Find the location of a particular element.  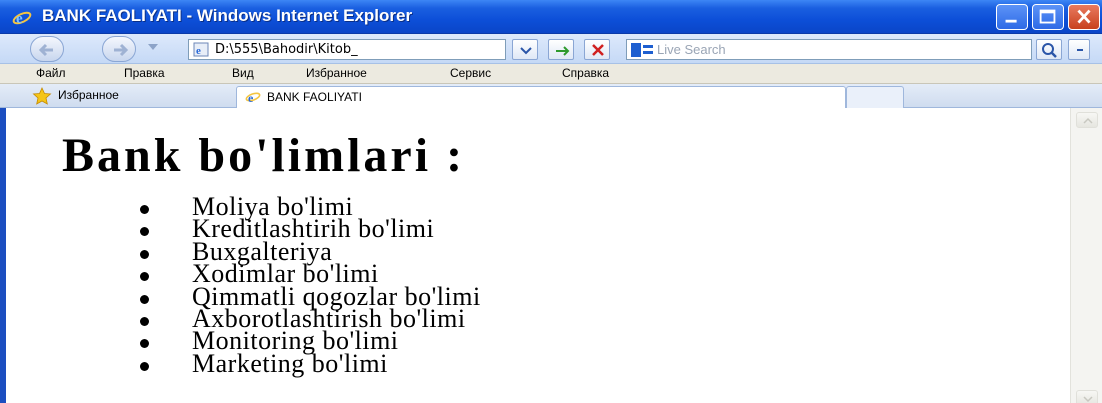

forward-button is located at coordinates (119, 49).